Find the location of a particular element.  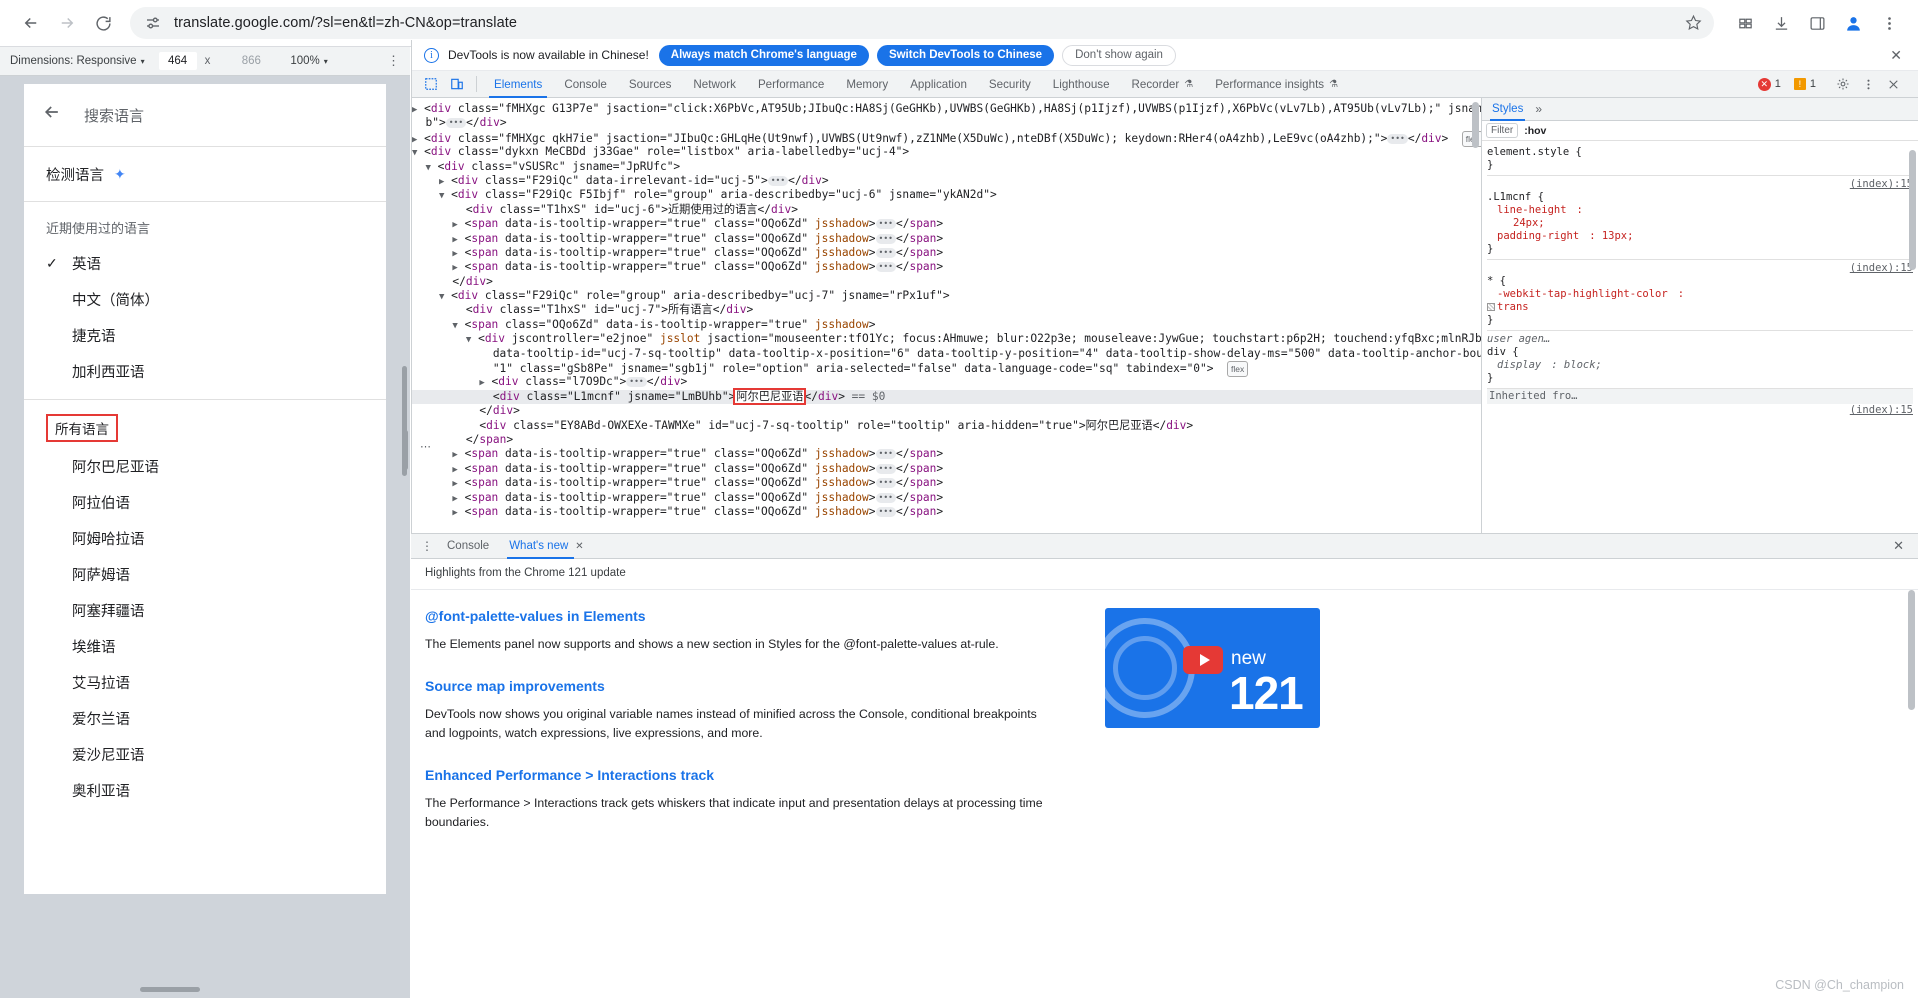

dom-tree-scrollbar is located at coordinates (1475, 125).